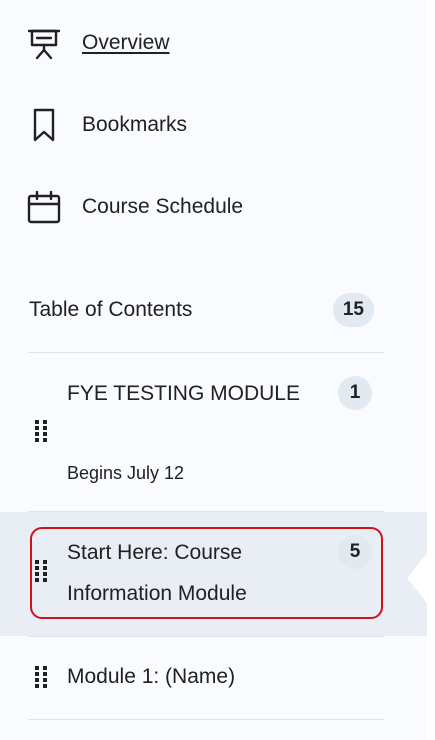 The width and height of the screenshot is (435, 740). I want to click on nav-item-course-schedule: Course Schedule, so click(213, 207).